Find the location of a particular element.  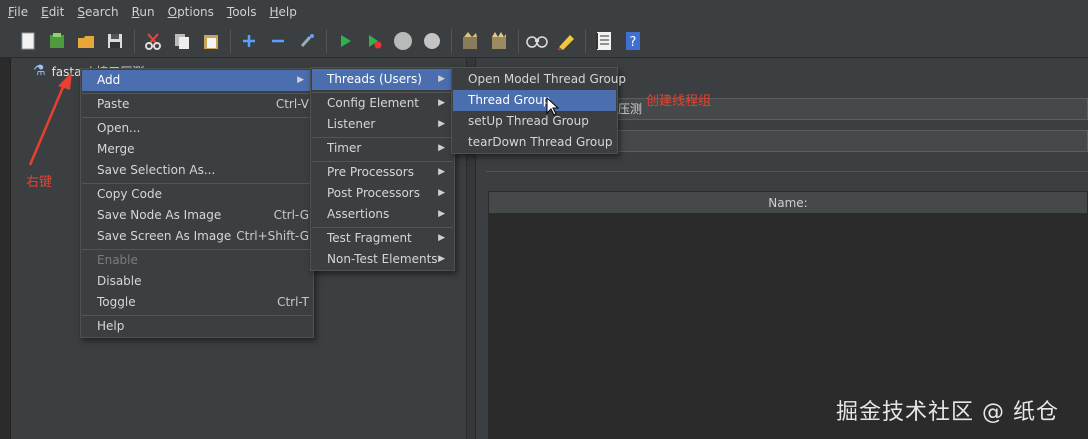

function-helper-icon is located at coordinates (604, 41).